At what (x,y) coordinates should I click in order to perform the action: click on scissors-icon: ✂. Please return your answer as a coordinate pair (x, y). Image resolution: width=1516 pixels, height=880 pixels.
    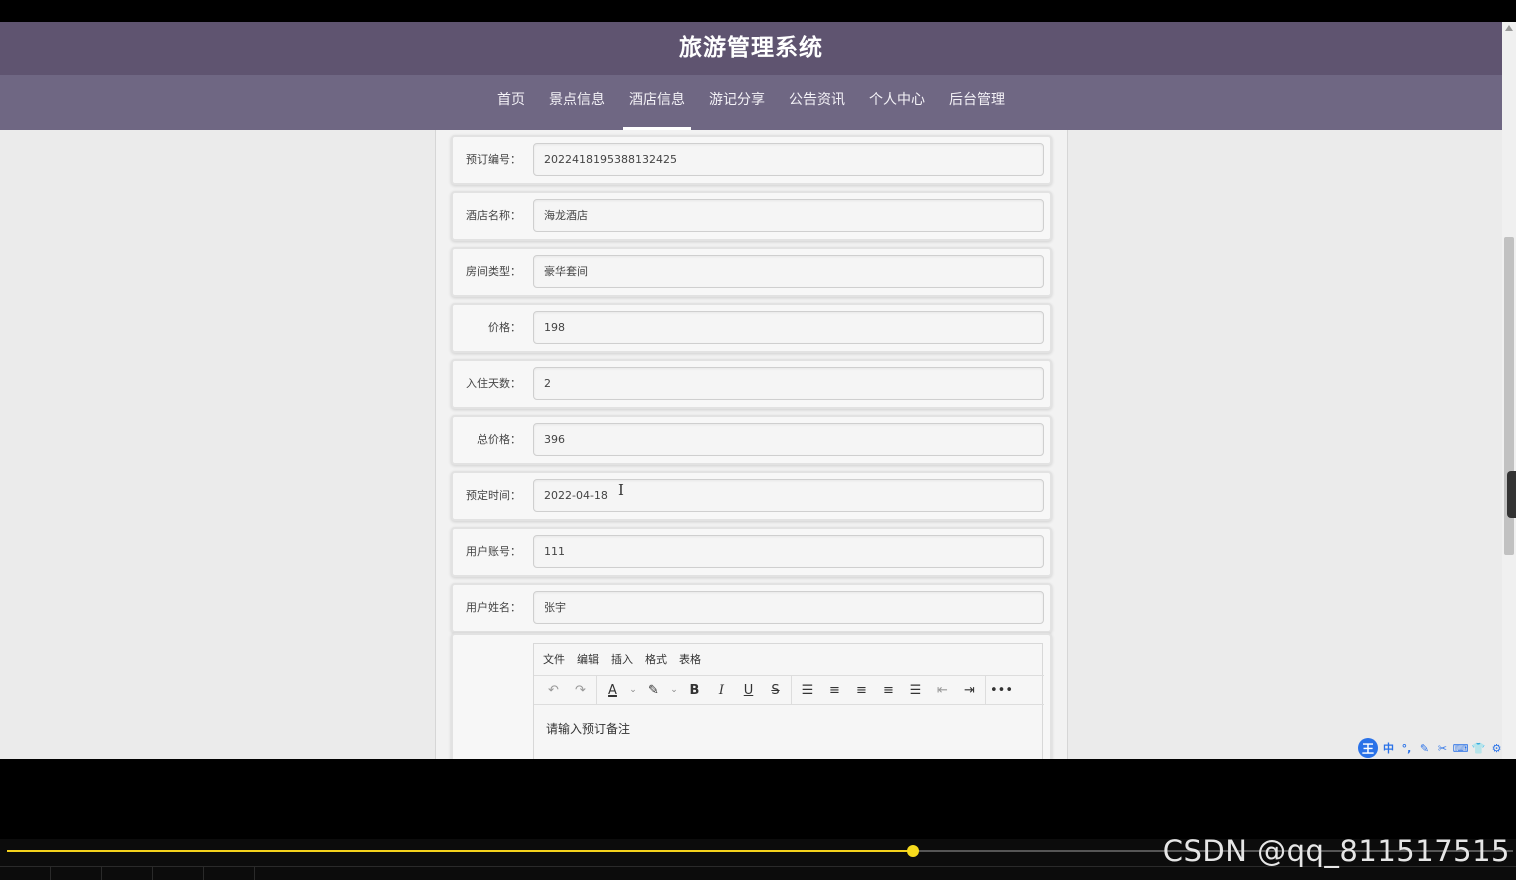
    Looking at the image, I should click on (1442, 748).